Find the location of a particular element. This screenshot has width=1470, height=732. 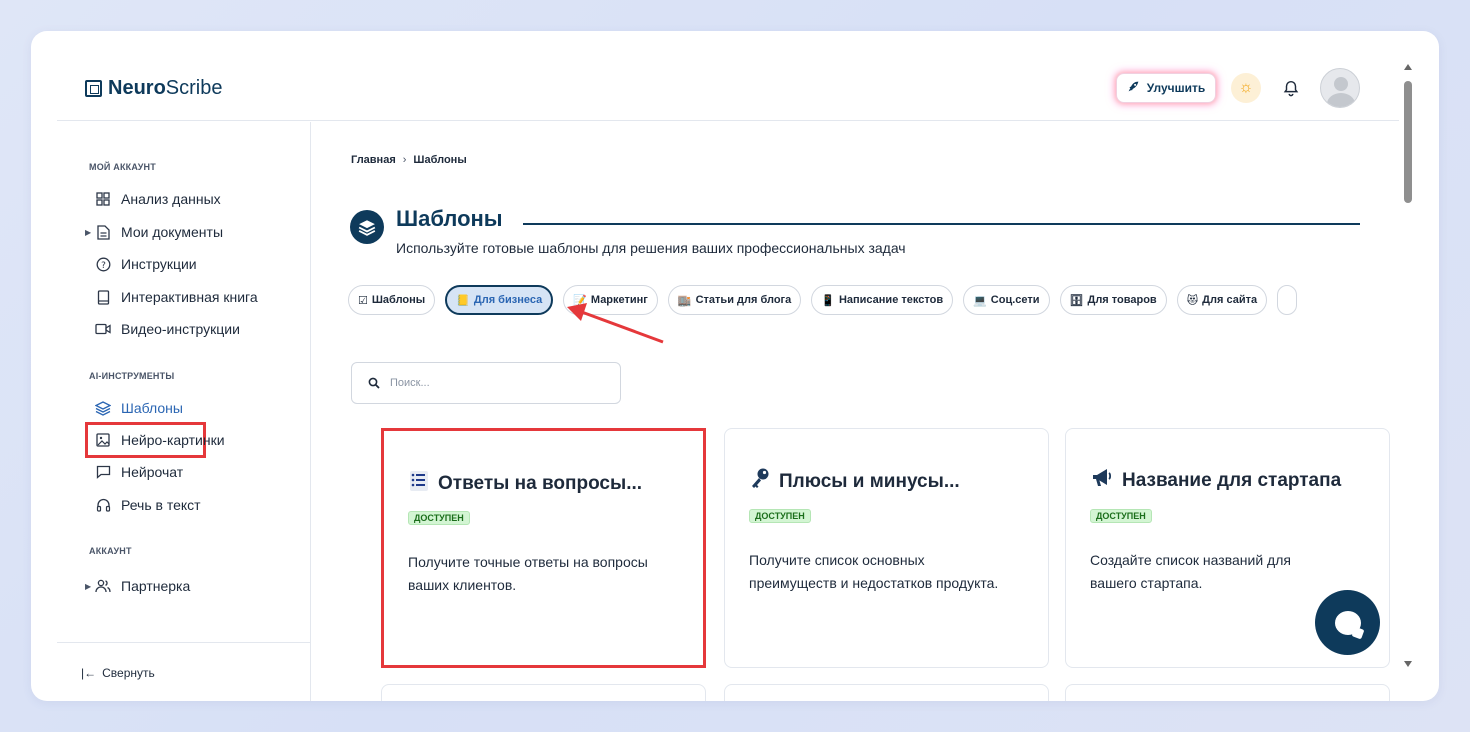

chip-label: Соц.сети is located at coordinates (1015, 300).